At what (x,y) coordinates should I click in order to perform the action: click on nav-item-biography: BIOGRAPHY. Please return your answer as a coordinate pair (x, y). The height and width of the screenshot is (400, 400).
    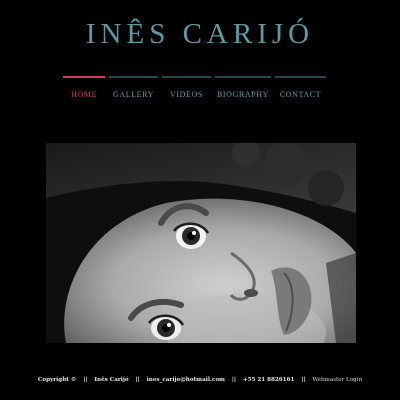
    Looking at the image, I should click on (243, 91).